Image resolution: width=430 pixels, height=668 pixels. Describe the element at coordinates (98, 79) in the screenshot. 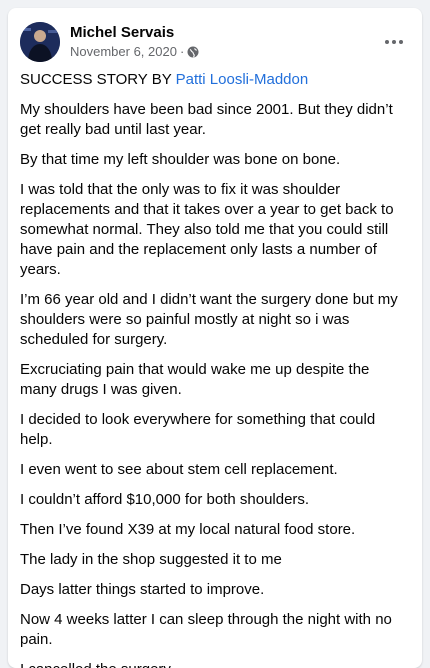

I see `headline-prefix: SUCCESS STORY BY` at that location.